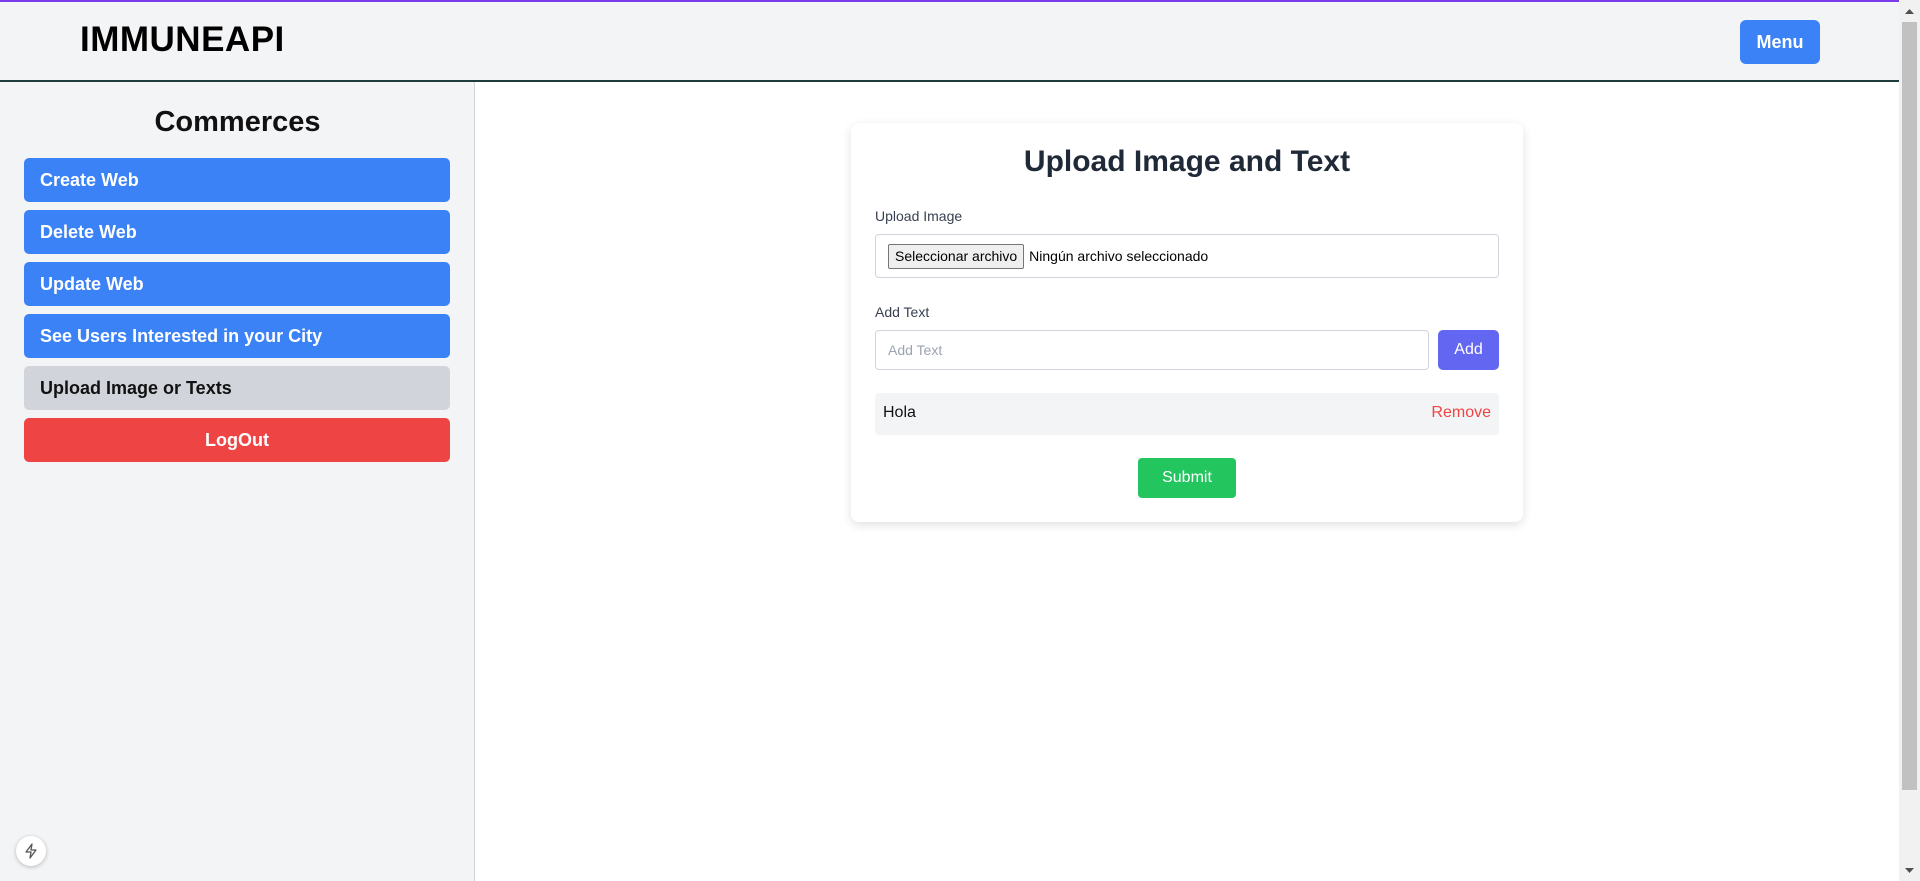  I want to click on form-title: Upload Image and Text, so click(1187, 161).